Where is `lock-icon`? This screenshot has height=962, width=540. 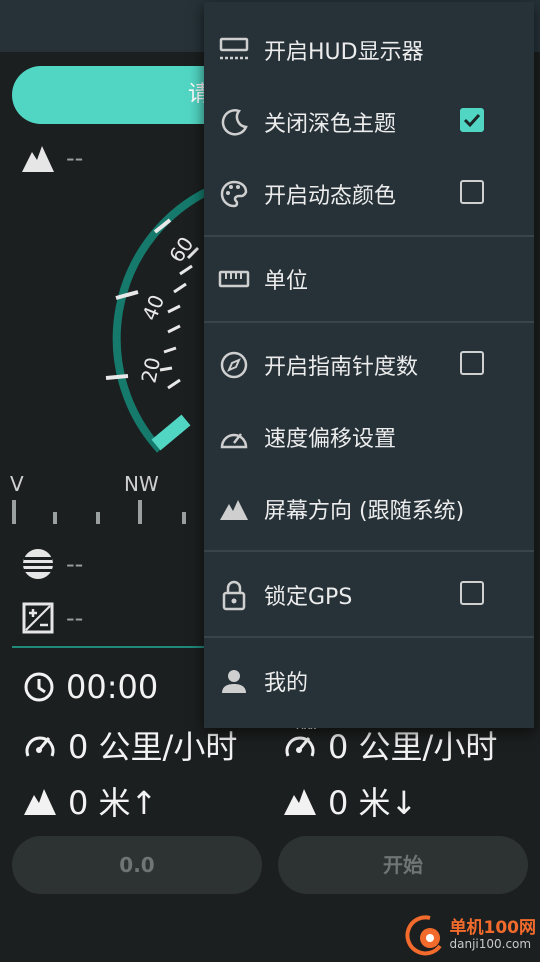
lock-icon is located at coordinates (234, 595).